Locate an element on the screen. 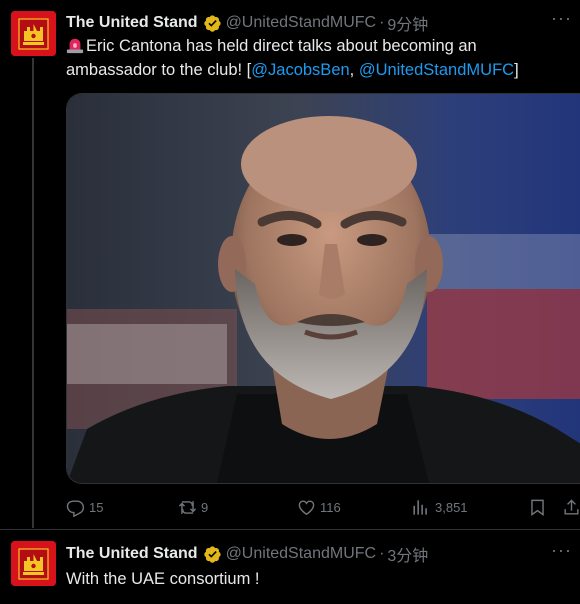 This screenshot has width=580, height=604. like-icon is located at coordinates (306, 507).